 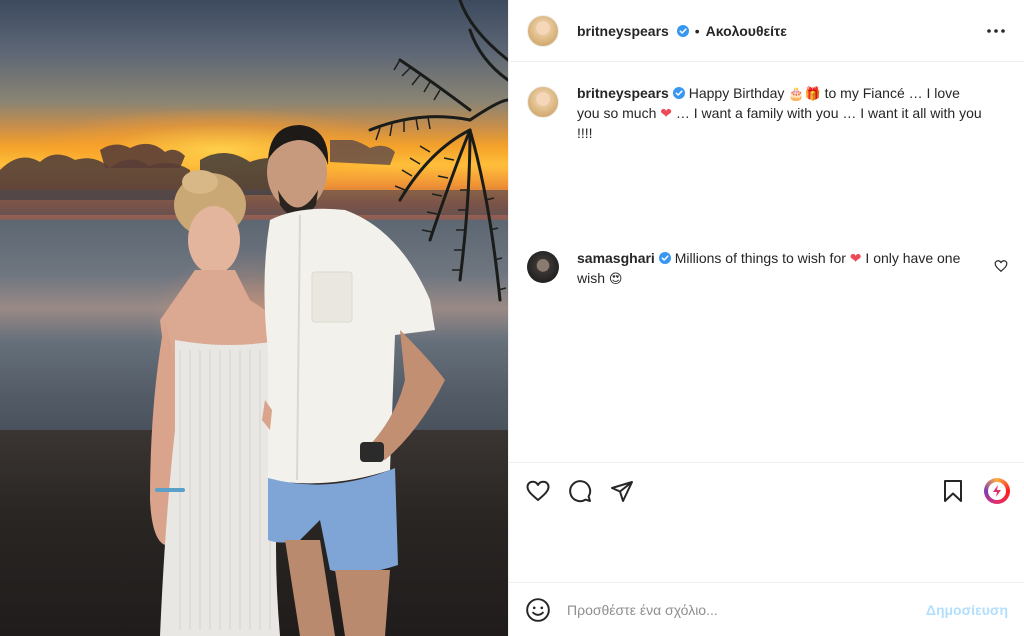 What do you see at coordinates (967, 610) in the screenshot?
I see `post-comment-button: Δημοσίευση` at bounding box center [967, 610].